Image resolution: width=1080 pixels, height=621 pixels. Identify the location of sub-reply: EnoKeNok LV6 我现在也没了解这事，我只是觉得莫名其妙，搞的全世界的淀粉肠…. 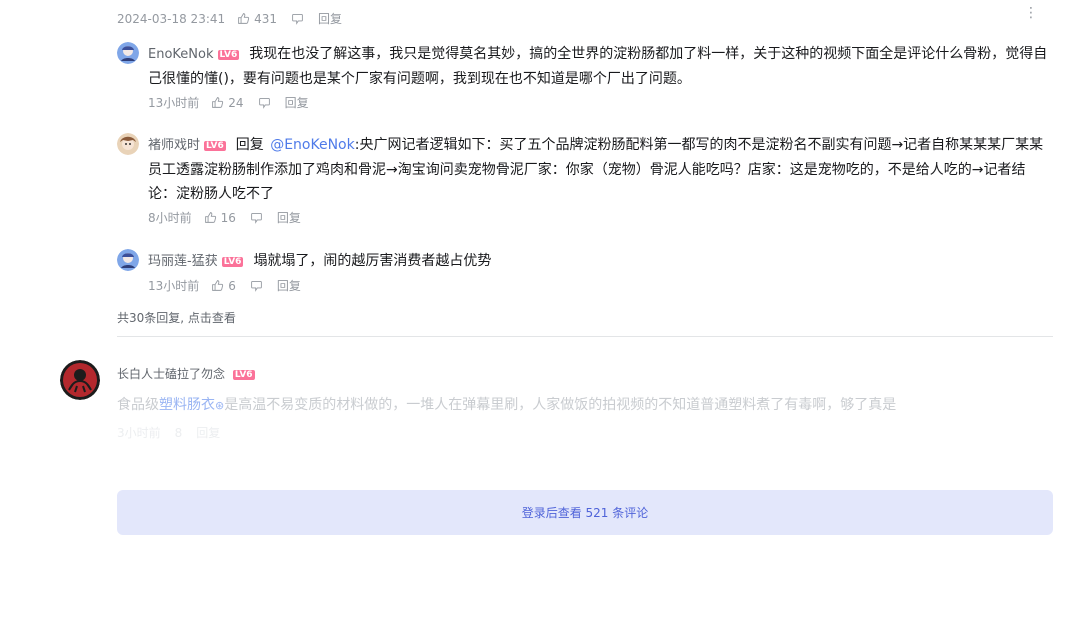
(585, 76).